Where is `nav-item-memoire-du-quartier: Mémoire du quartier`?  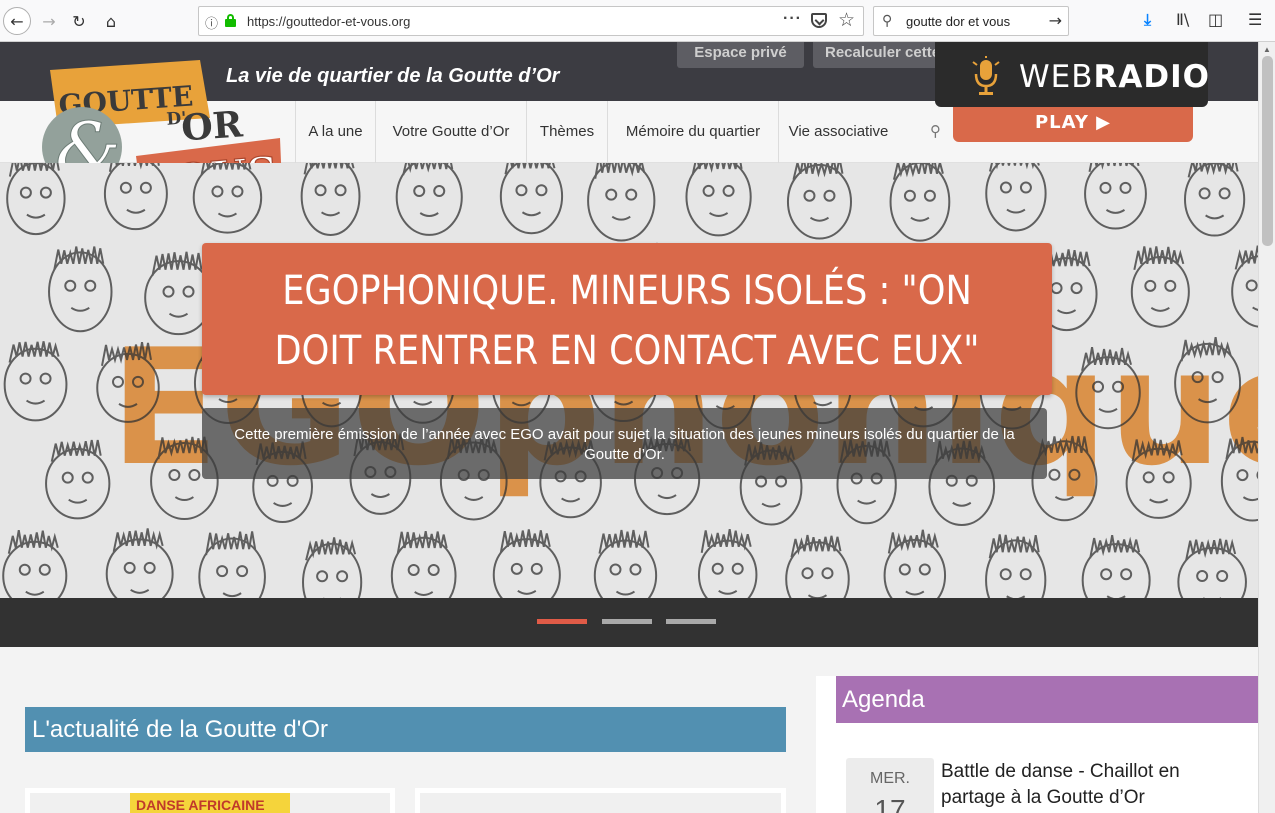
nav-item-memoire-du-quartier: Mémoire du quartier is located at coordinates (692, 132).